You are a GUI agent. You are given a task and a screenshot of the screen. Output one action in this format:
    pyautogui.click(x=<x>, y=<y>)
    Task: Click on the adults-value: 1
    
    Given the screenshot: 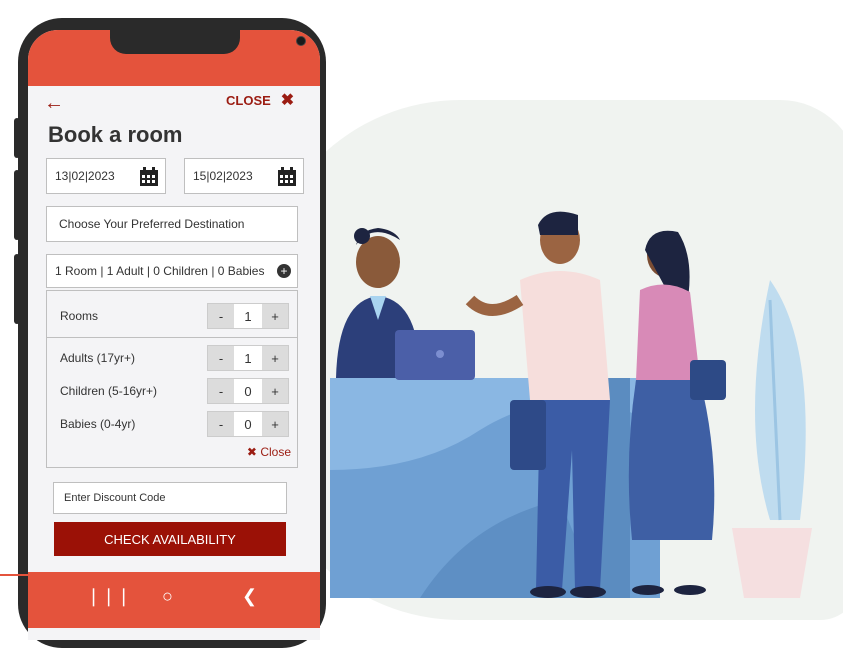 What is the action you would take?
    pyautogui.click(x=248, y=358)
    